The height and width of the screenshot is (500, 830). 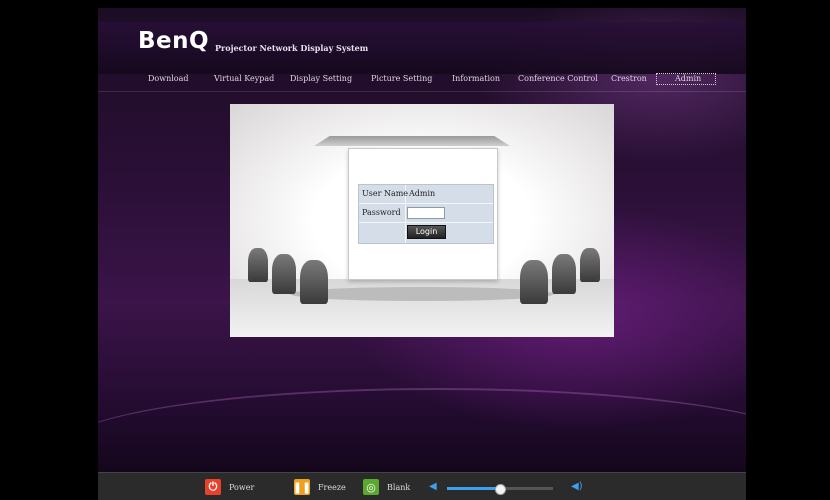 I want to click on volume-fill, so click(x=473, y=488).